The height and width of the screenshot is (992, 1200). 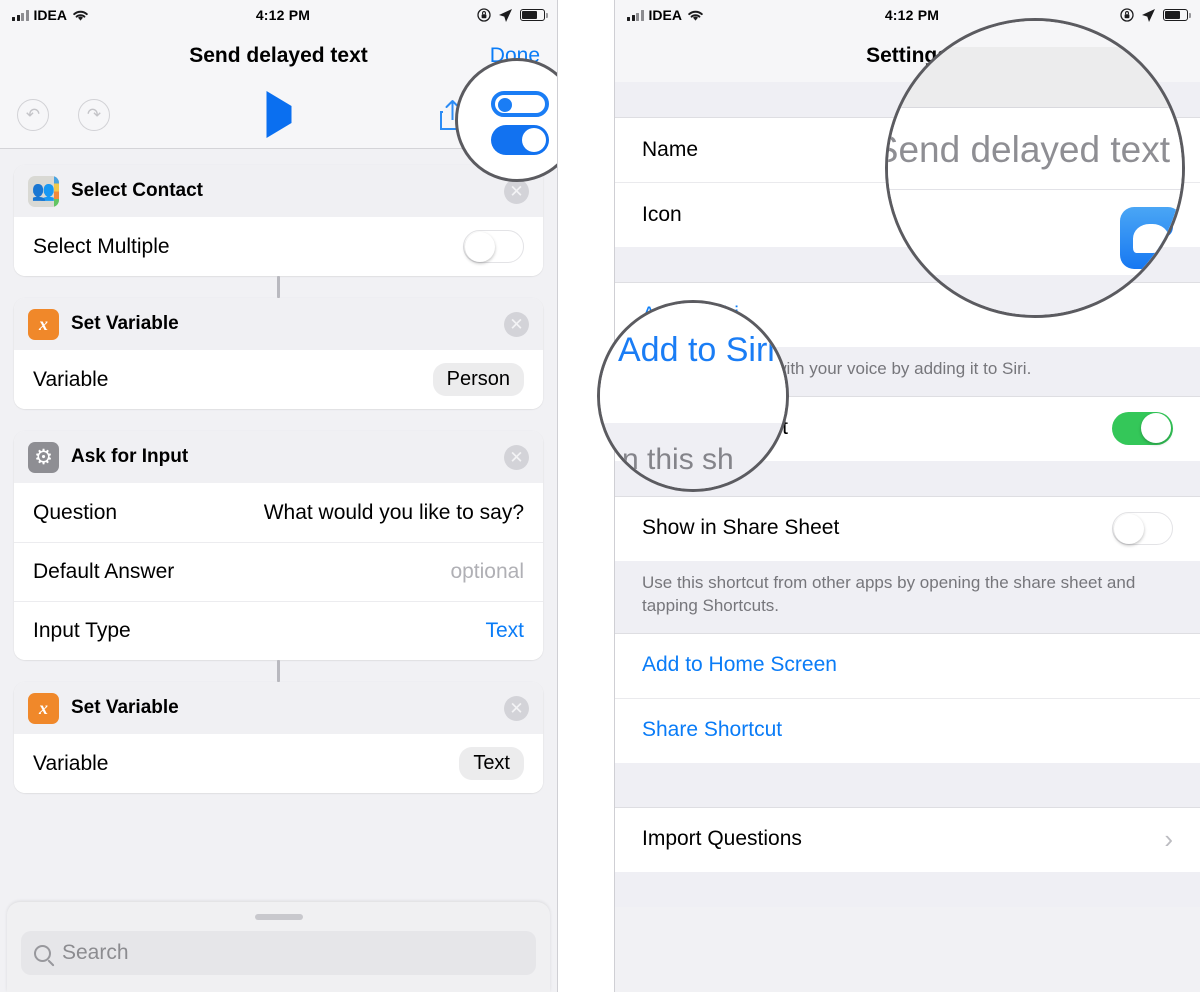 I want to click on action-card-header: x Set Variable ✕, so click(x=278, y=324).